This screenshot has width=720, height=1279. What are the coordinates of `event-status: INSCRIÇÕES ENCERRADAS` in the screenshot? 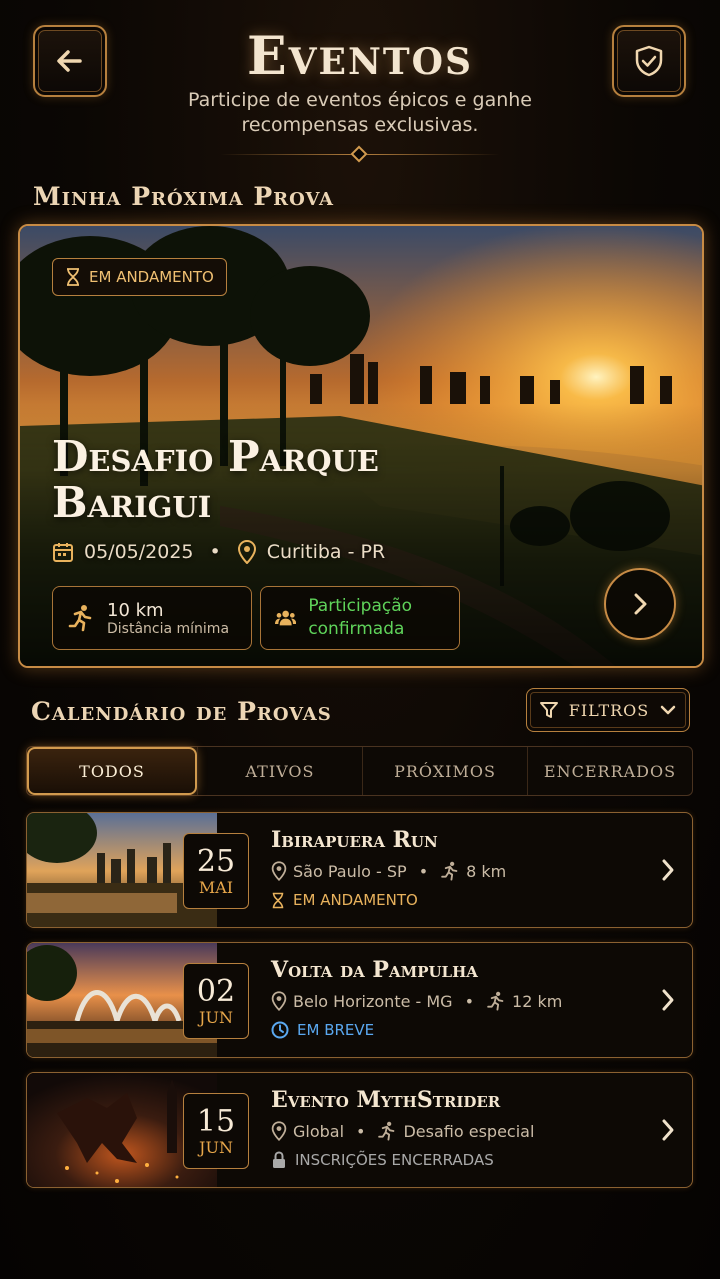 It's located at (382, 1160).